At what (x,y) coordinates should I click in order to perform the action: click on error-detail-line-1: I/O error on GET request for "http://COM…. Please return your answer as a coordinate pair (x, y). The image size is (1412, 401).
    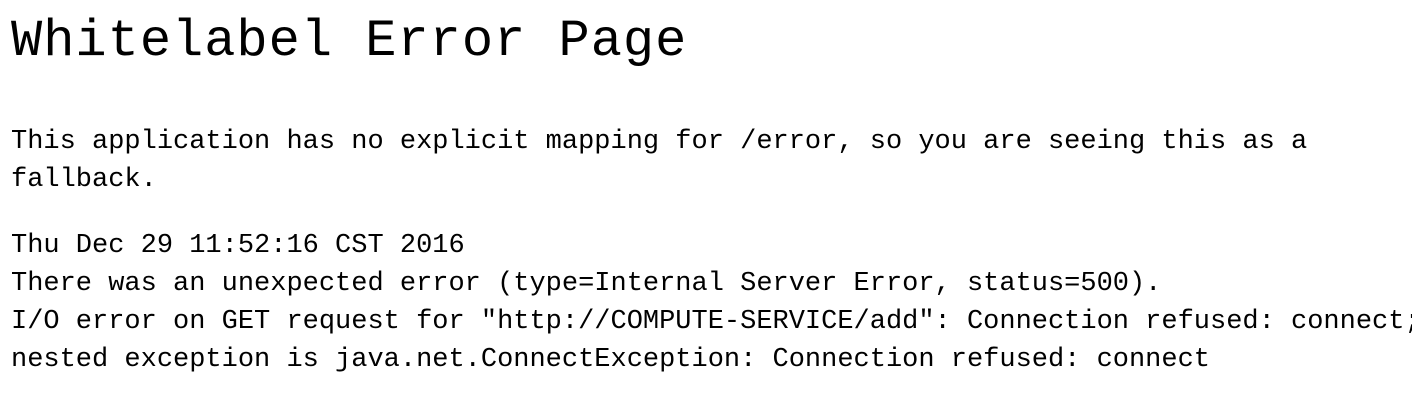
    Looking at the image, I should click on (711, 322).